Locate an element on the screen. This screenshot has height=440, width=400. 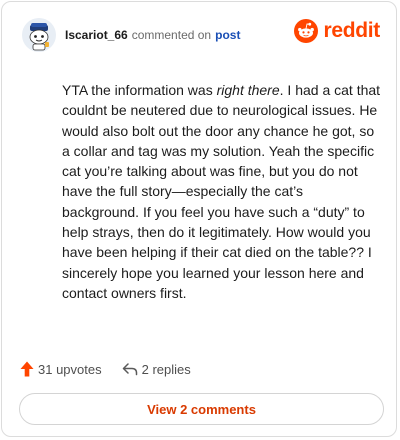
reply-count: 2 replies is located at coordinates (166, 369).